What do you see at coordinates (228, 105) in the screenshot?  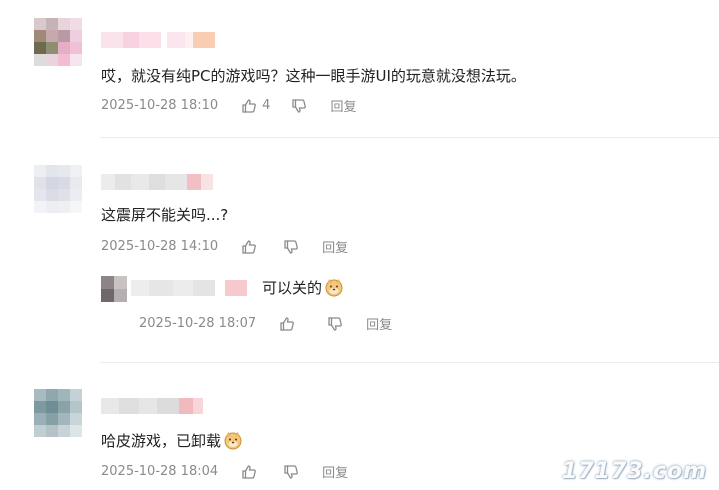 I see `comment-meta: 2025-10-28 18:10 4 回复` at bounding box center [228, 105].